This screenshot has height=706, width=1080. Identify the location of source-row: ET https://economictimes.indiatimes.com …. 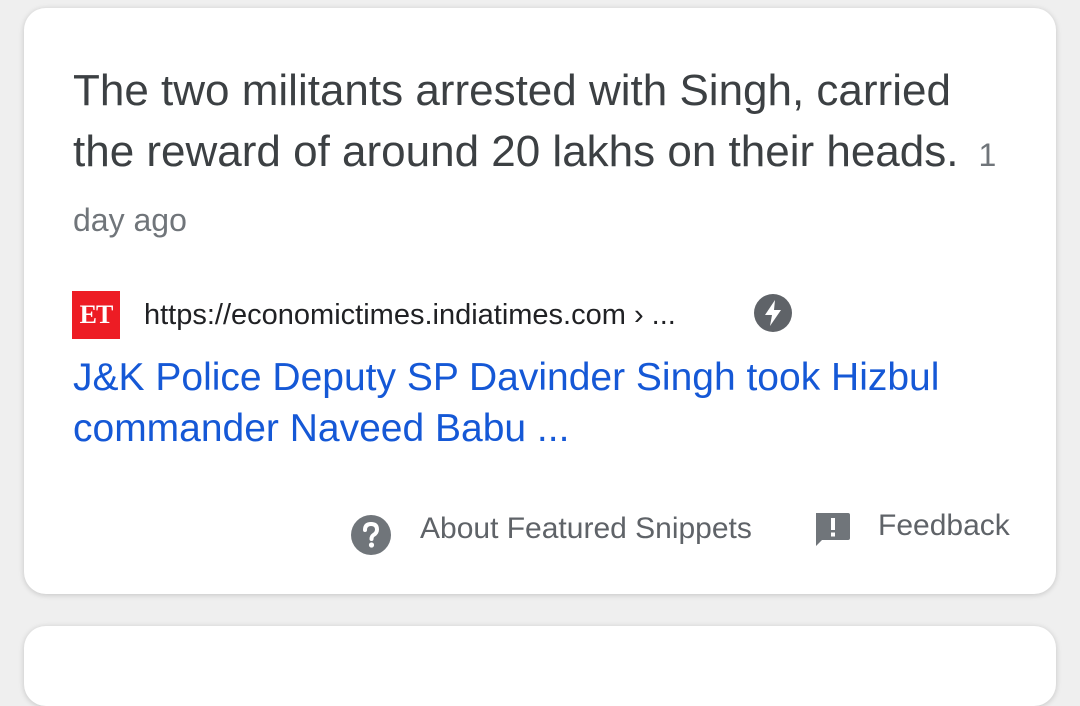
(374, 315).